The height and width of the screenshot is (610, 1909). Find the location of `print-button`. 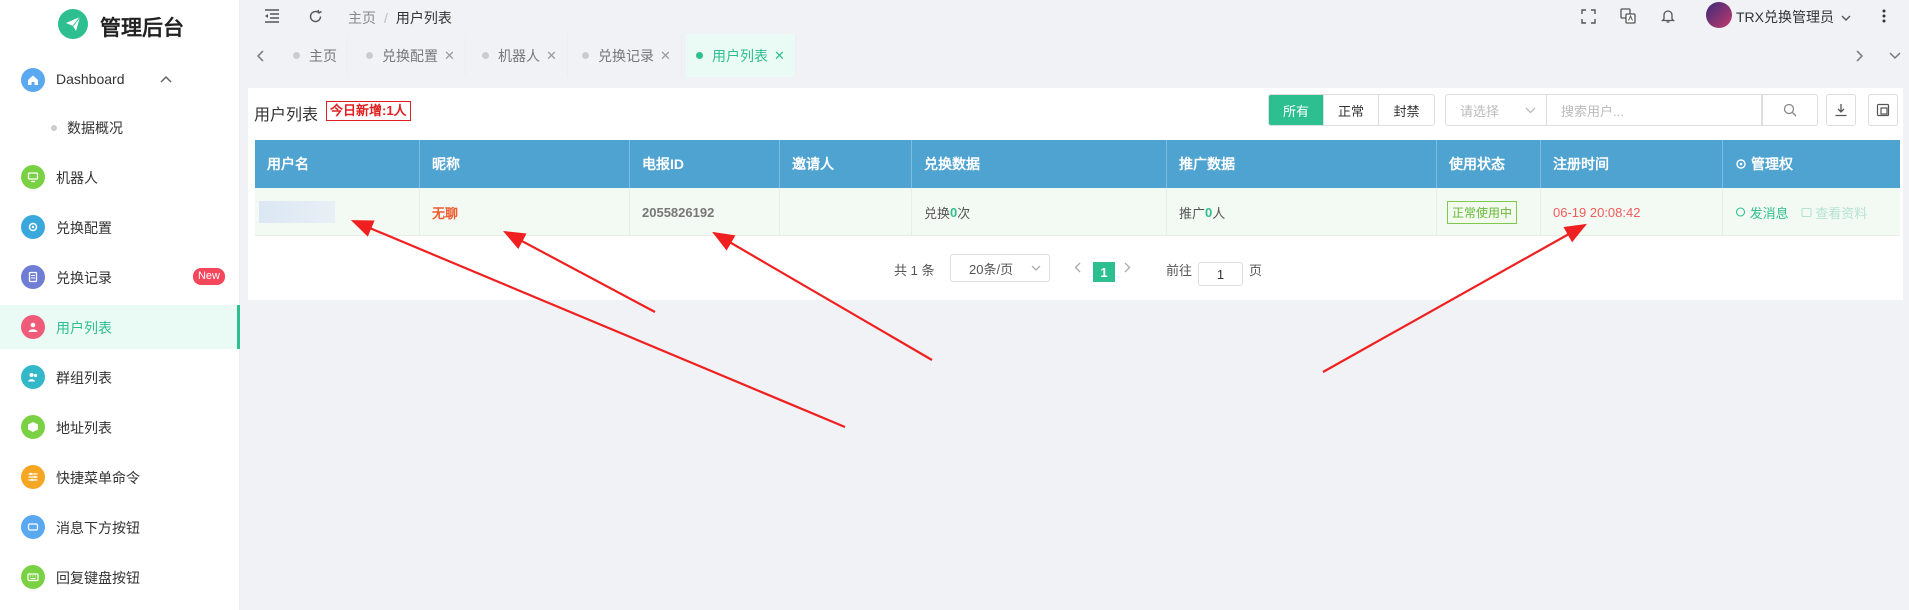

print-button is located at coordinates (1883, 110).